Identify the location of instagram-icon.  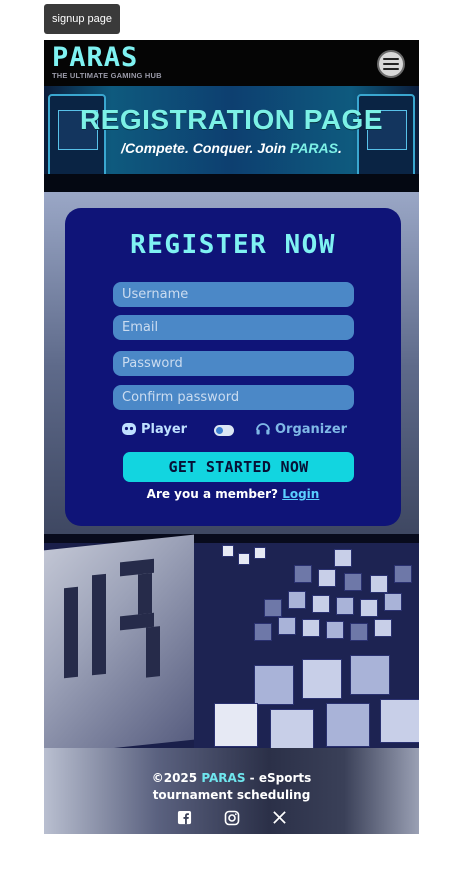
(232, 818).